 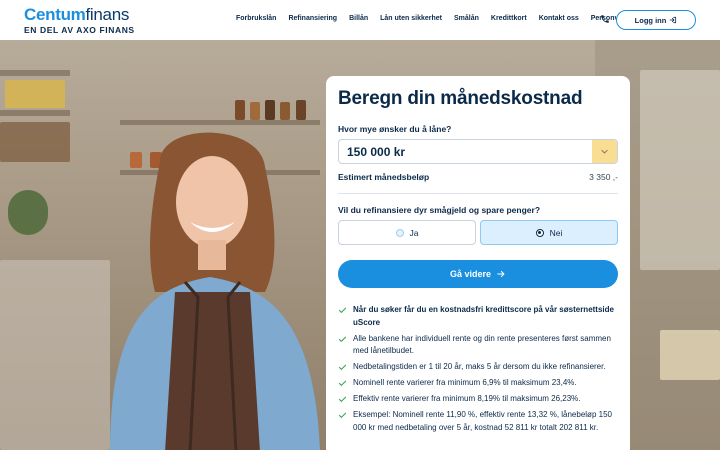 What do you see at coordinates (460, 98) in the screenshot?
I see `calculator-title: Beregn din månedskostnad` at bounding box center [460, 98].